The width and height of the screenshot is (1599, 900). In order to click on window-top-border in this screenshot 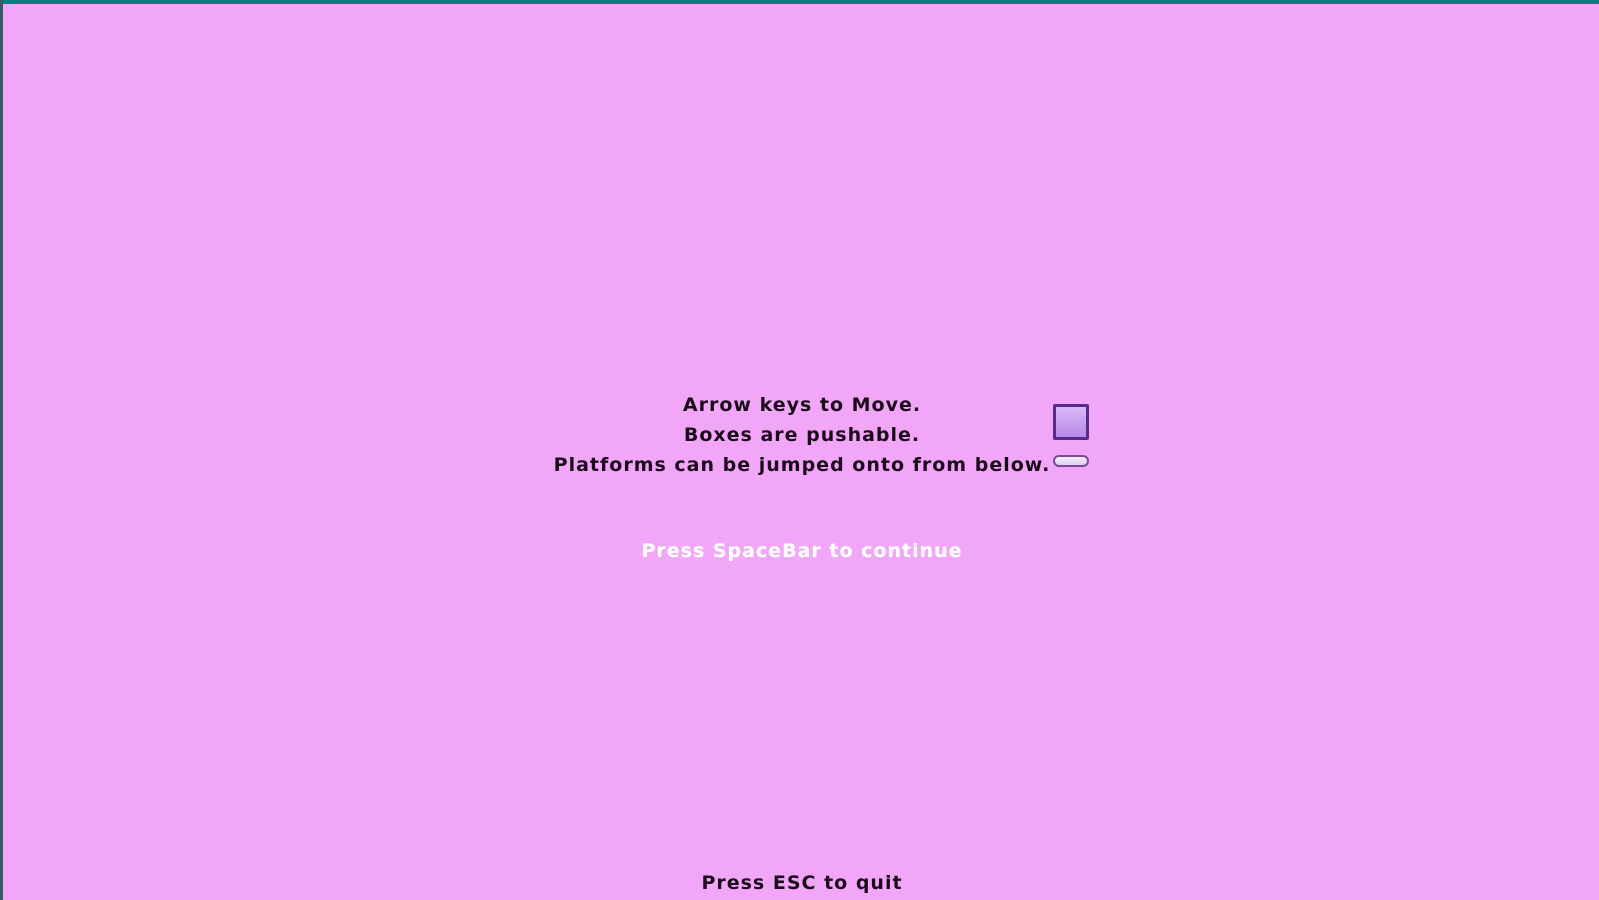, I will do `click(799, 2)`.